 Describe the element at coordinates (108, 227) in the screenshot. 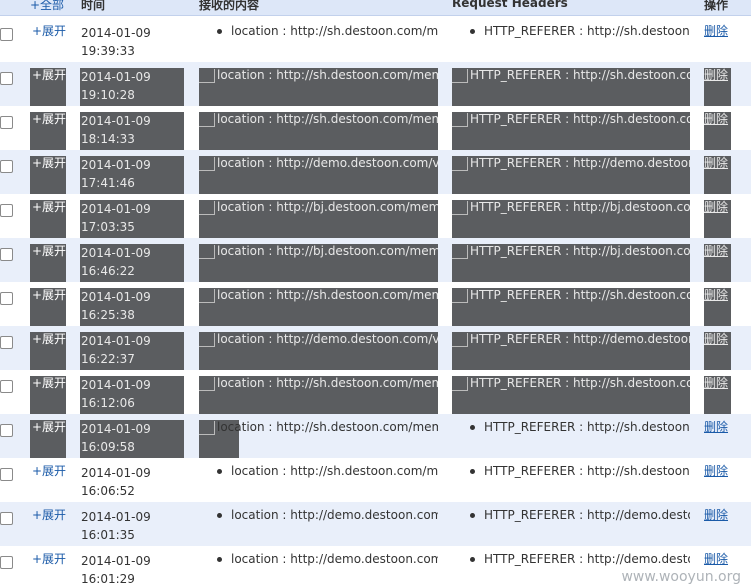

I see `time-text: 17:03:35` at that location.